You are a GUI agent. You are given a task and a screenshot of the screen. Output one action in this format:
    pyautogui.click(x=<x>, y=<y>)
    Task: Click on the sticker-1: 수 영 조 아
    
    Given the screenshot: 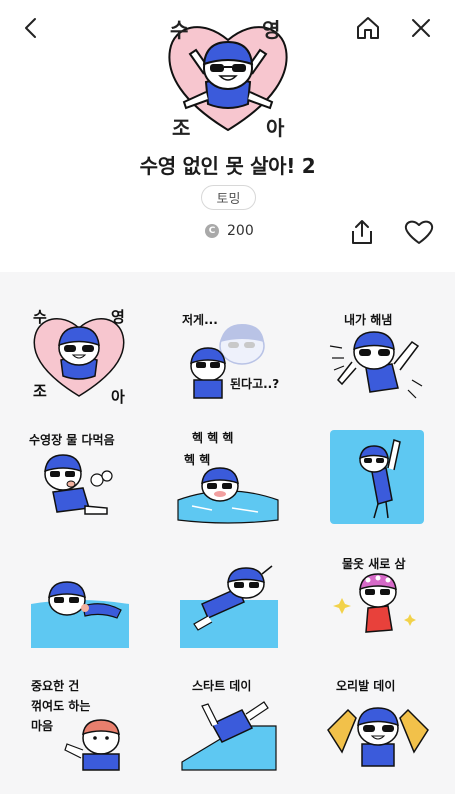 What is the action you would take?
    pyautogui.click(x=79, y=354)
    